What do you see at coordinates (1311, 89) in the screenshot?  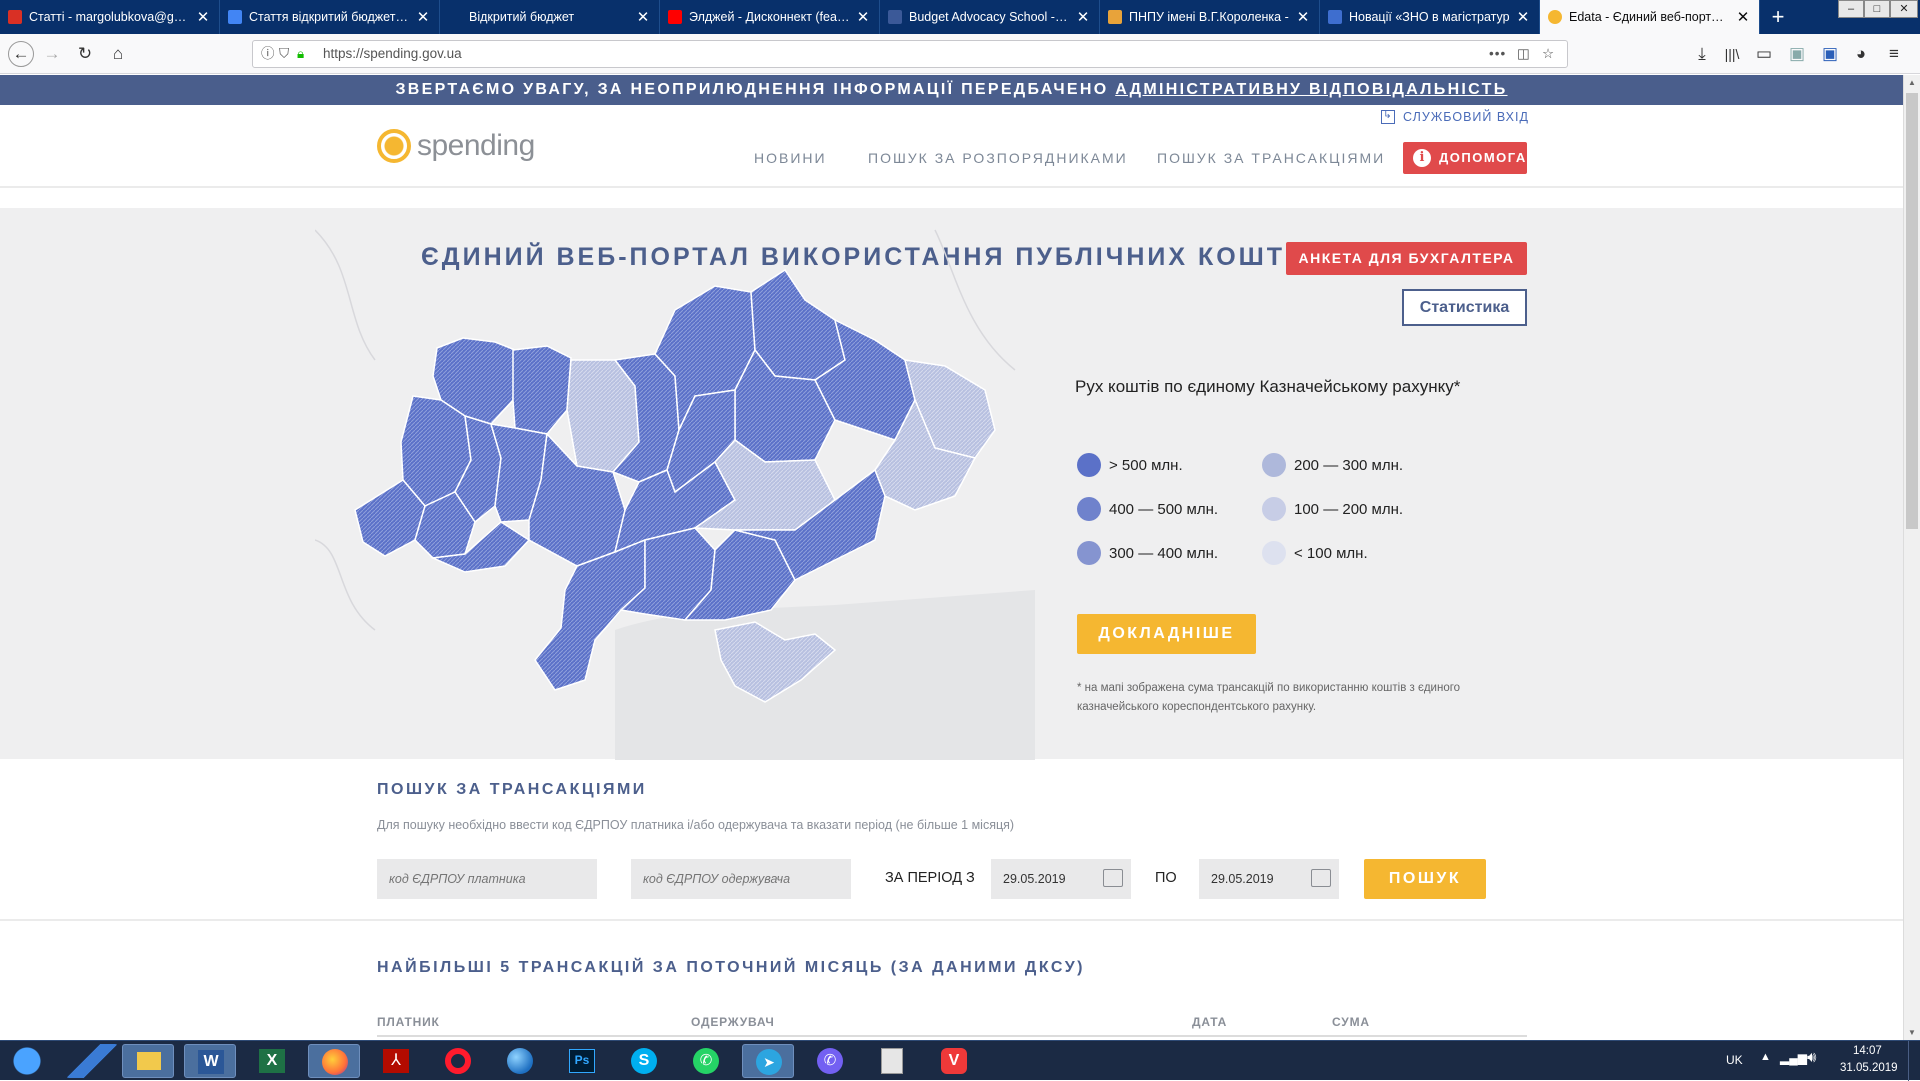 I see `notice-link: АДМІНІСТРАТИВНУ ВІДПОВІДАЛЬНІСТЬ` at bounding box center [1311, 89].